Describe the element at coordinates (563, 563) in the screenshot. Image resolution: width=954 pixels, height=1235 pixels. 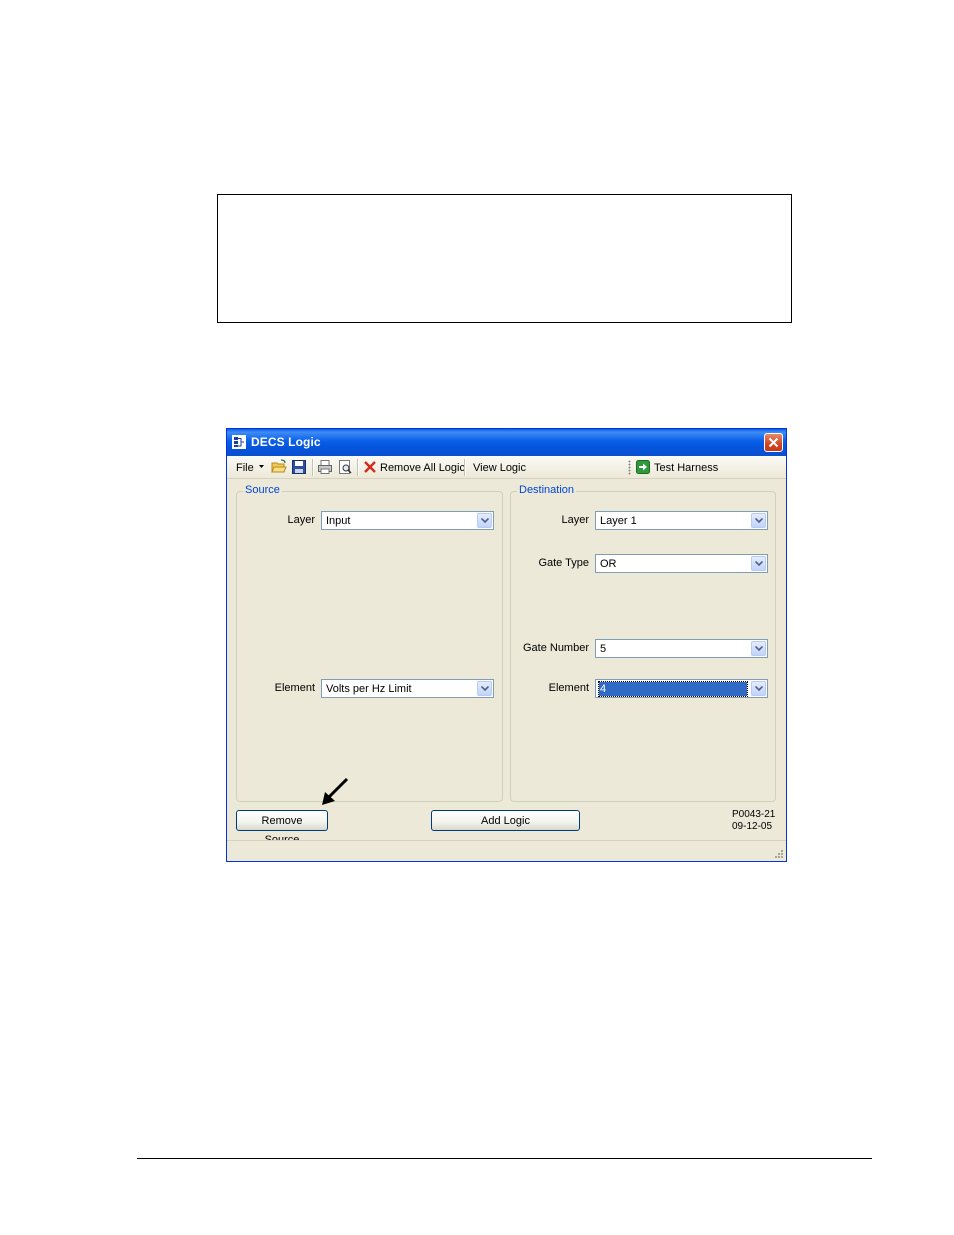
I see `gate-type-label: Gate Type` at that location.